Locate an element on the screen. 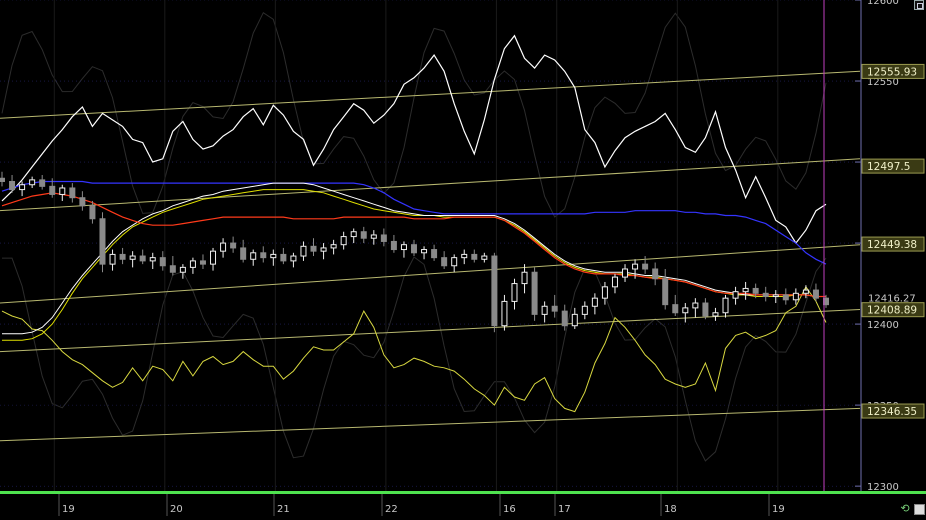  x-tick-label: 21 is located at coordinates (283, 509).